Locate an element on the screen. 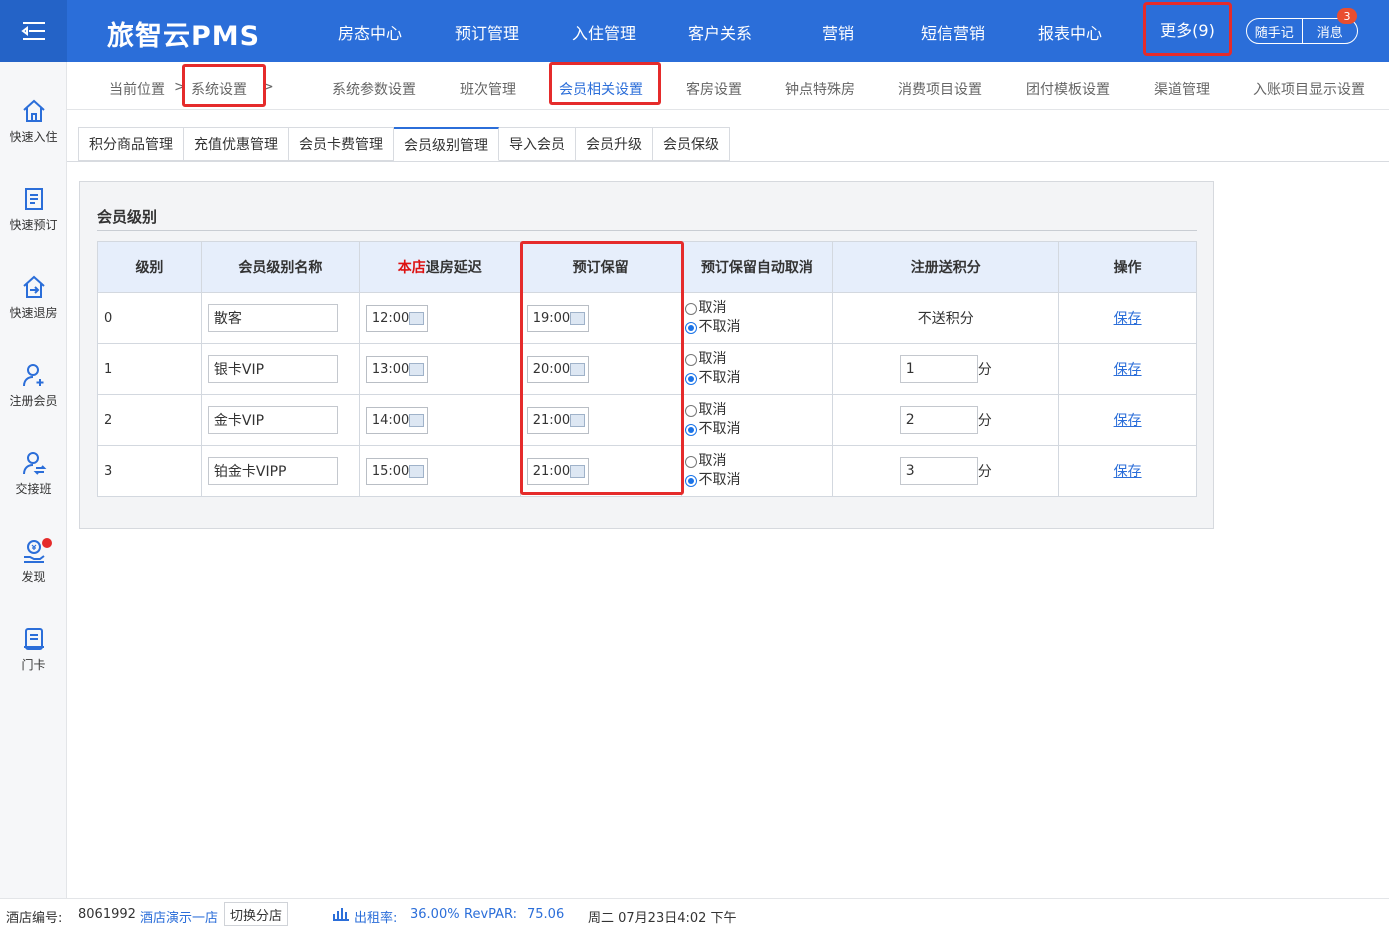 This screenshot has width=1389, height=929. points-input: 3 is located at coordinates (938, 471).